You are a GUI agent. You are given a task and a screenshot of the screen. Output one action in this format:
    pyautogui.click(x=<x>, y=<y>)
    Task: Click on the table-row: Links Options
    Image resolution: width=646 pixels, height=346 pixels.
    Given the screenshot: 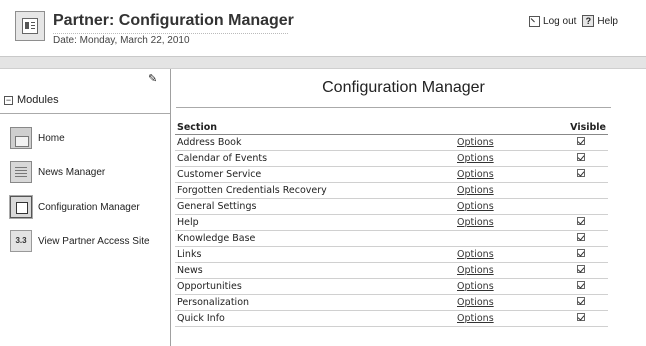 What is the action you would take?
    pyautogui.click(x=391, y=254)
    